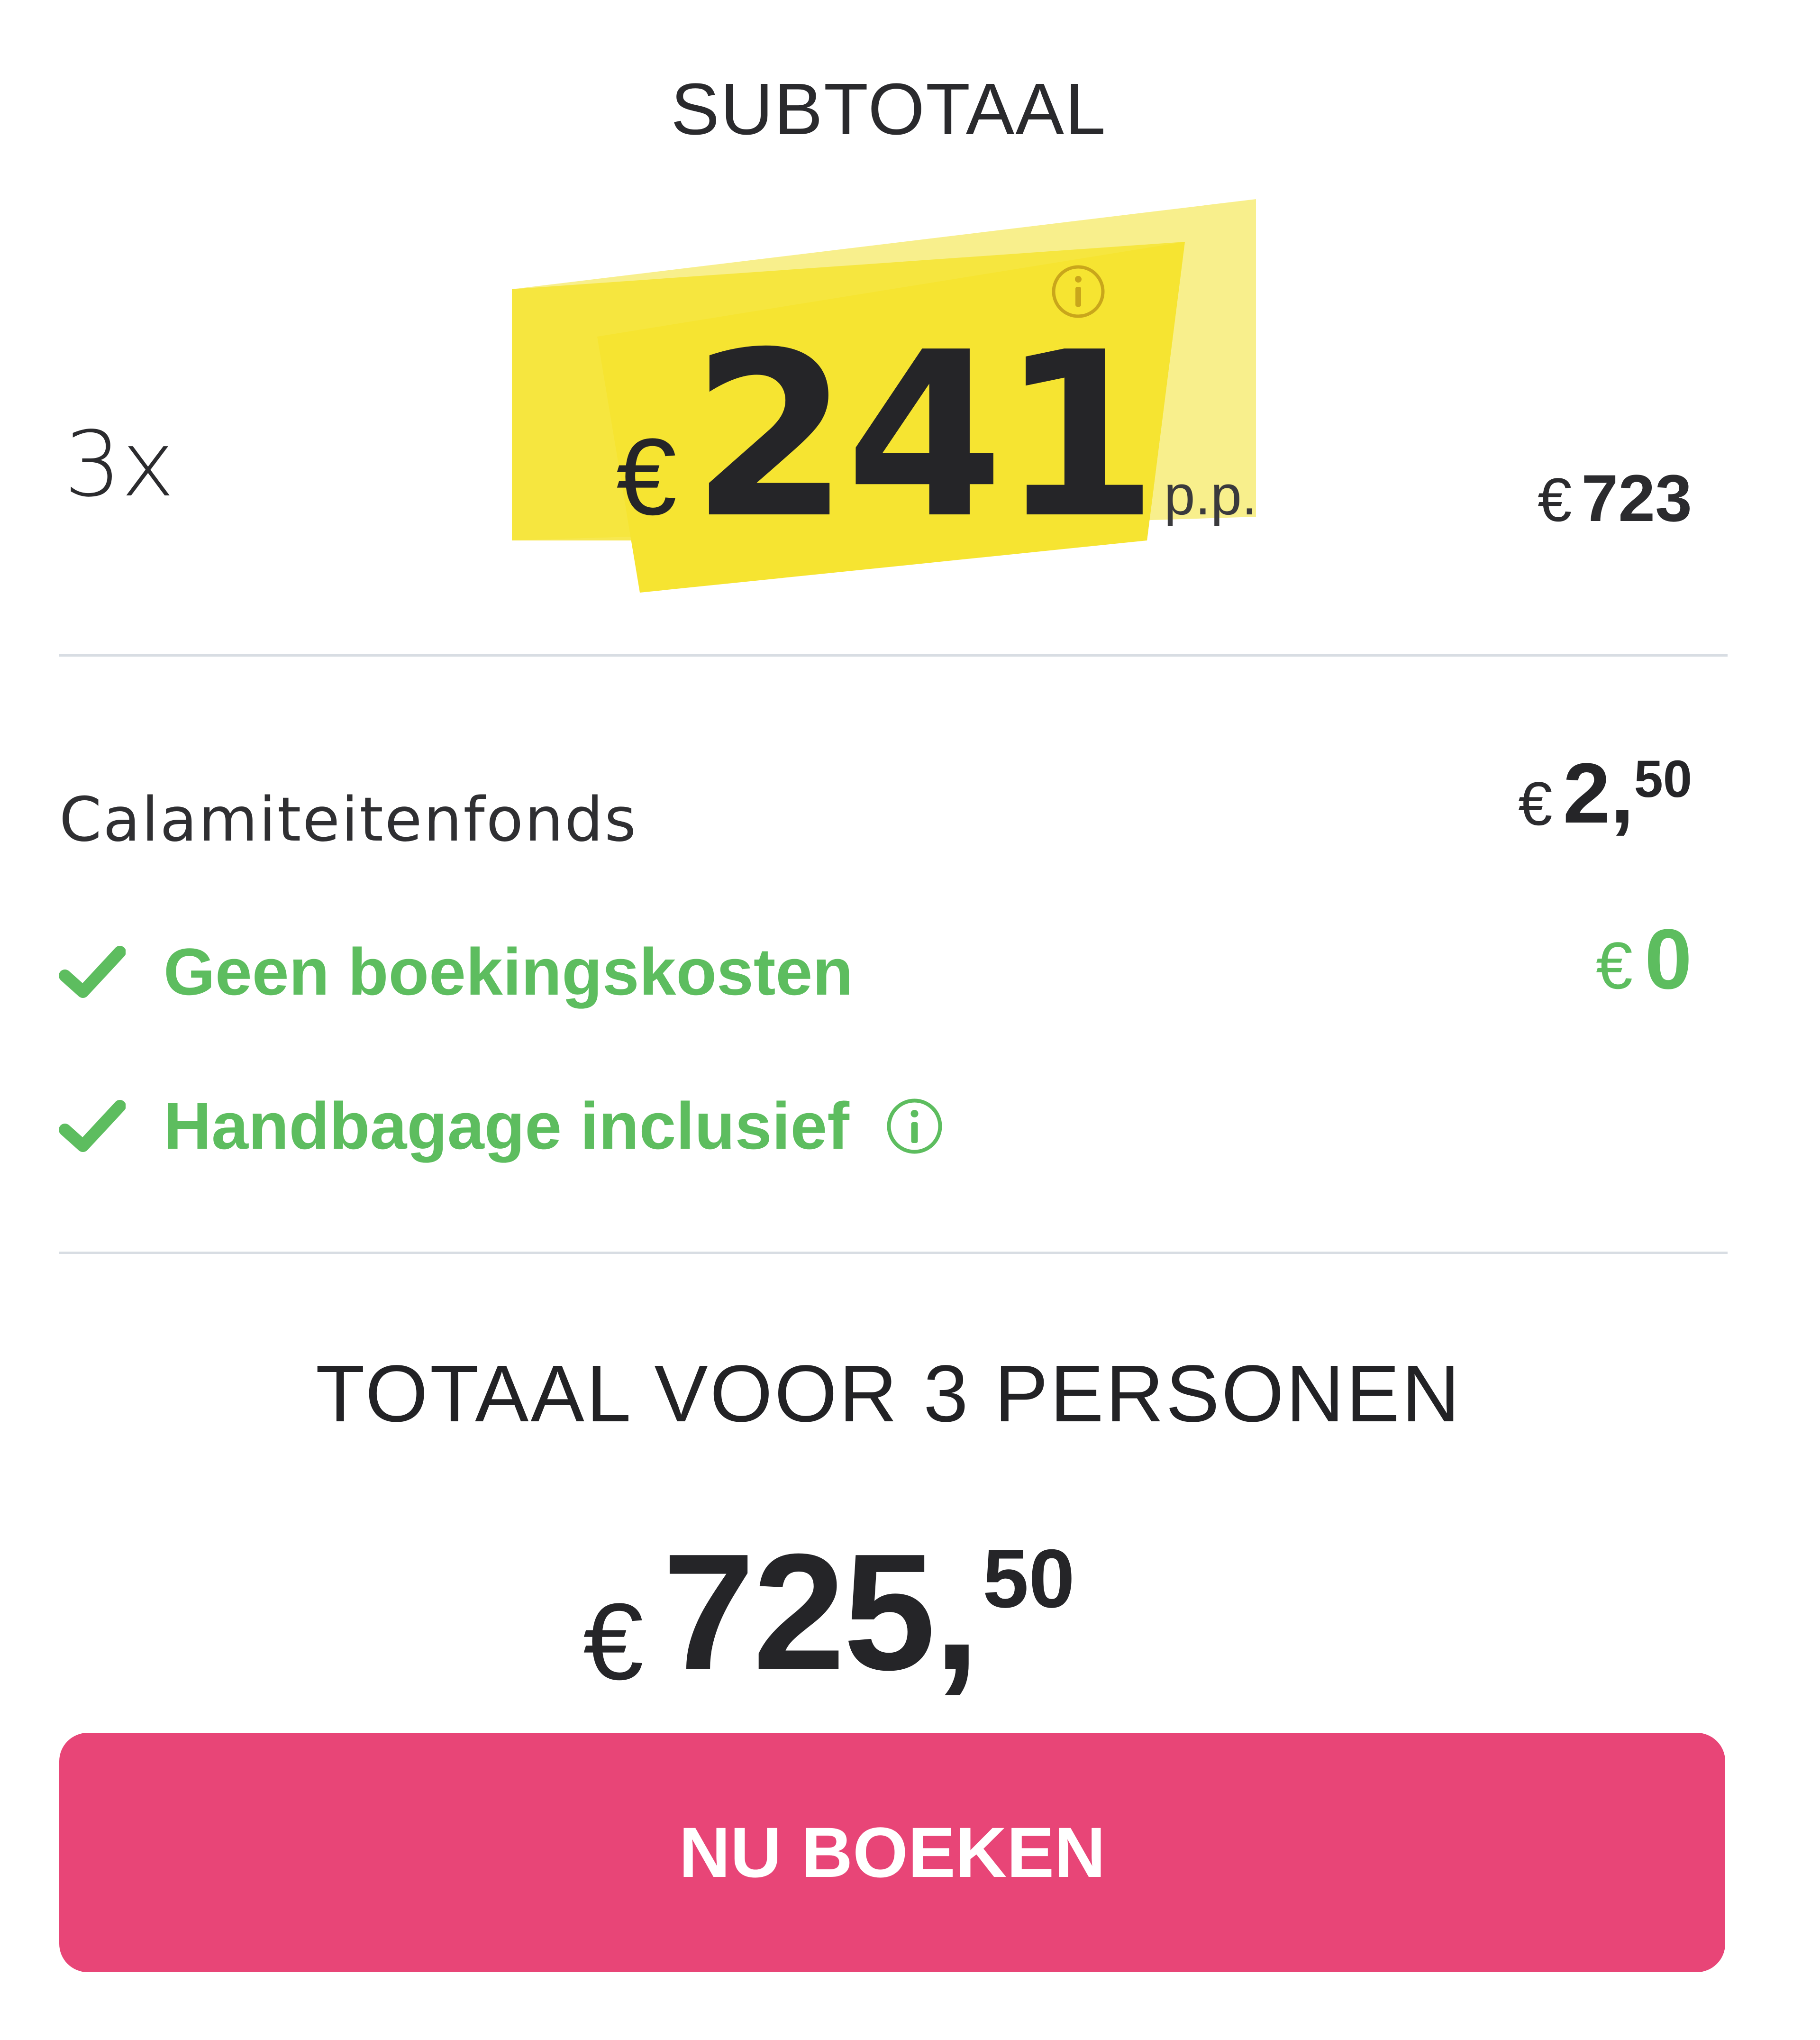 The width and height of the screenshot is (1820, 2040). I want to click on booking-costs-row: Geen boekingskosten, so click(456, 972).